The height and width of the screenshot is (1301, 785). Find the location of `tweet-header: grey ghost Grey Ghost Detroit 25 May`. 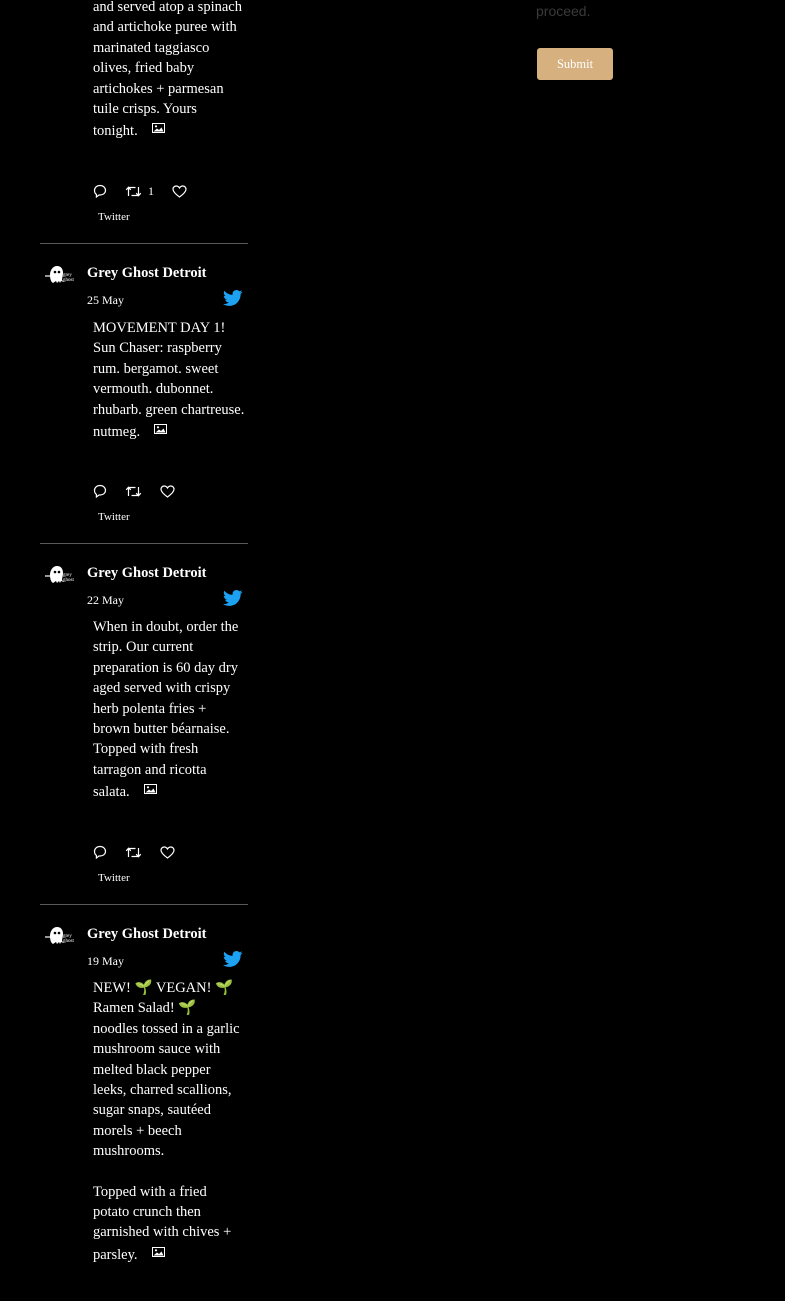

tweet-header: grey ghost Grey Ghost Detroit 25 May is located at coordinates (144, 275).